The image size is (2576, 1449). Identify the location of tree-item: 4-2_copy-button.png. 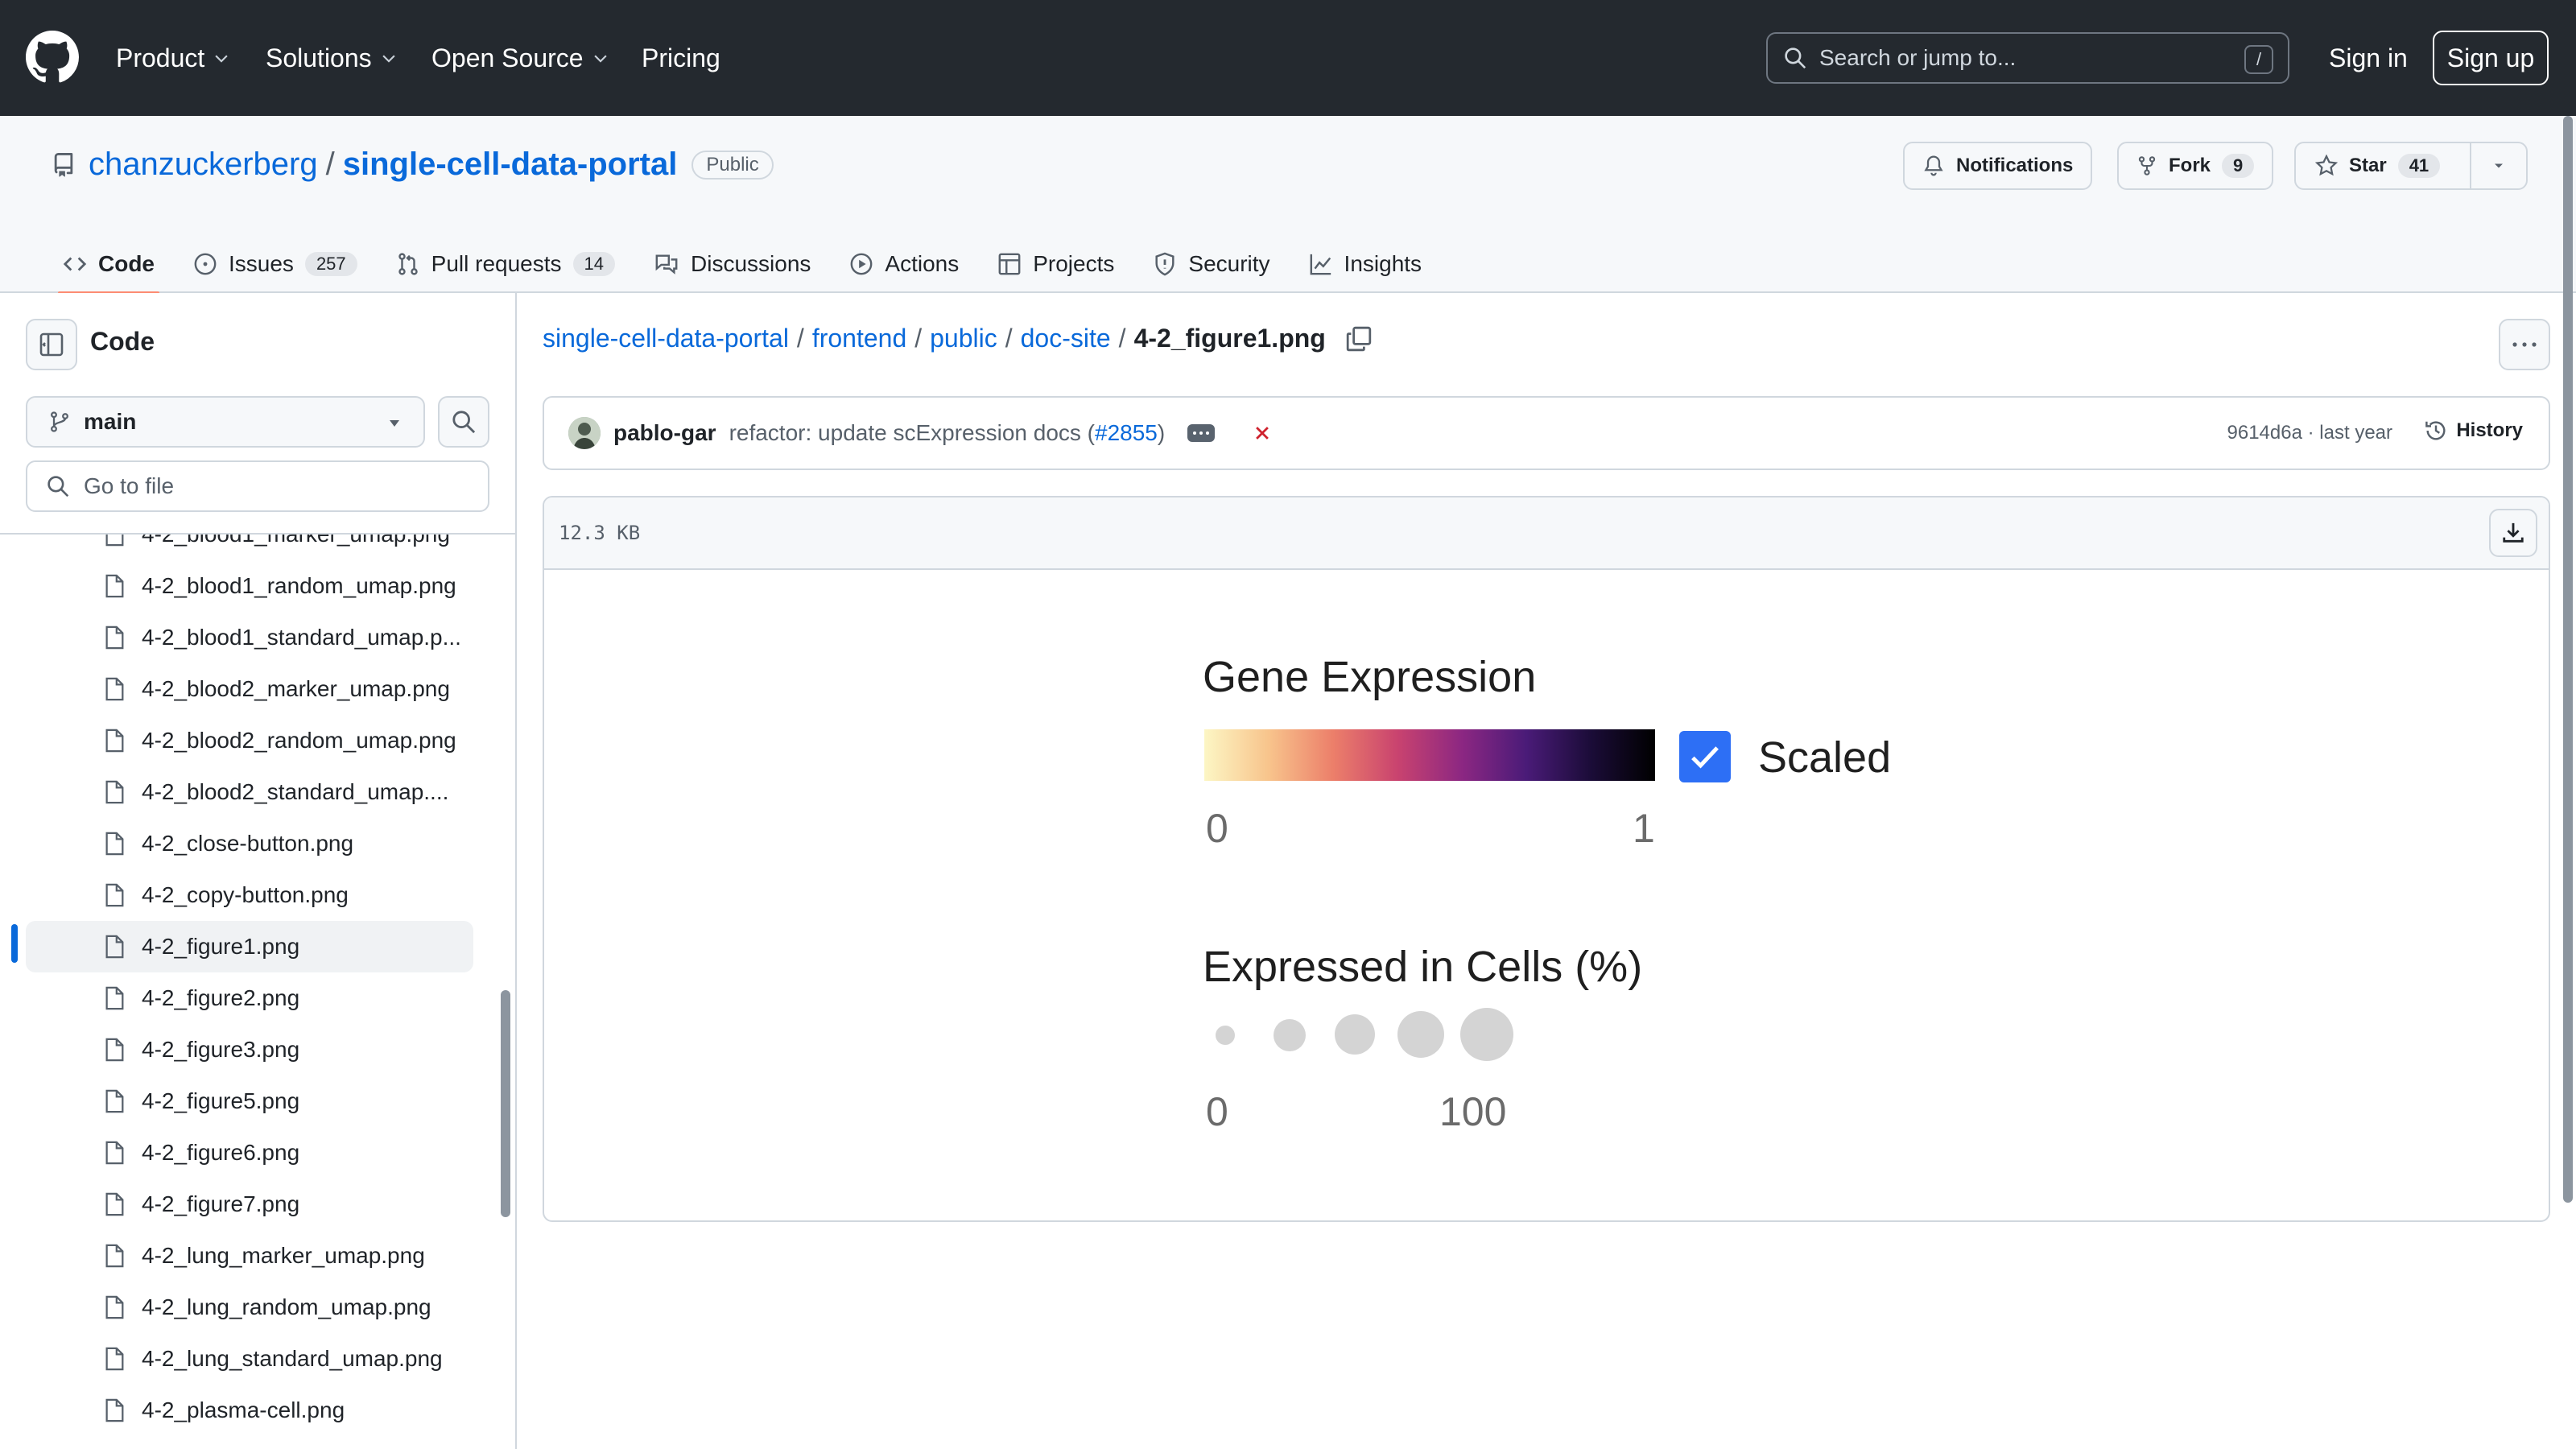
(249, 895).